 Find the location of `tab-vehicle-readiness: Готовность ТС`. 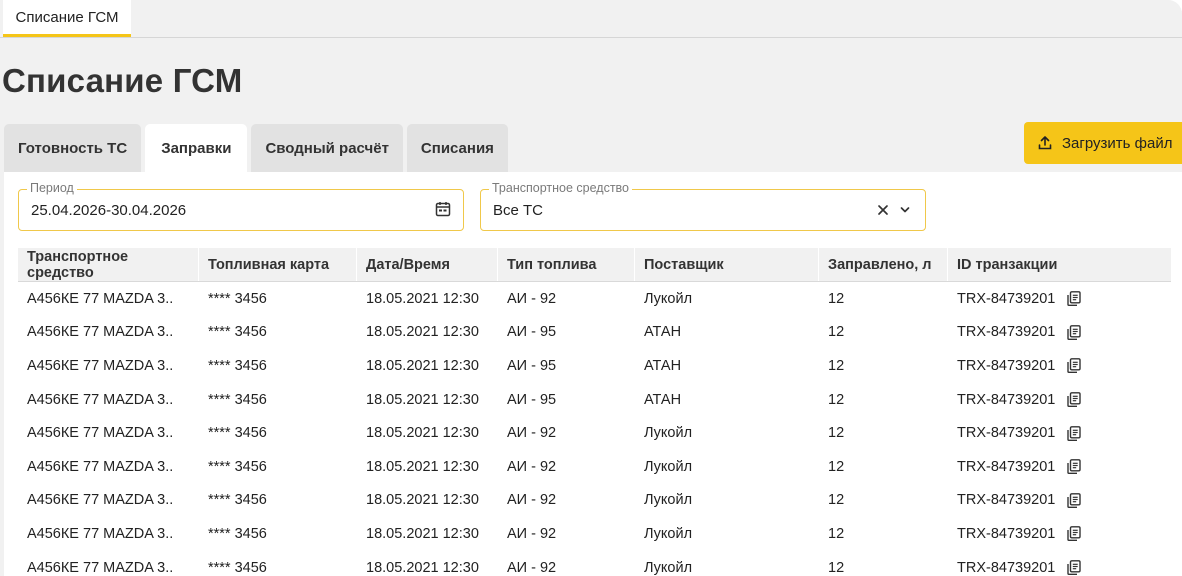

tab-vehicle-readiness: Готовность ТС is located at coordinates (73, 148).